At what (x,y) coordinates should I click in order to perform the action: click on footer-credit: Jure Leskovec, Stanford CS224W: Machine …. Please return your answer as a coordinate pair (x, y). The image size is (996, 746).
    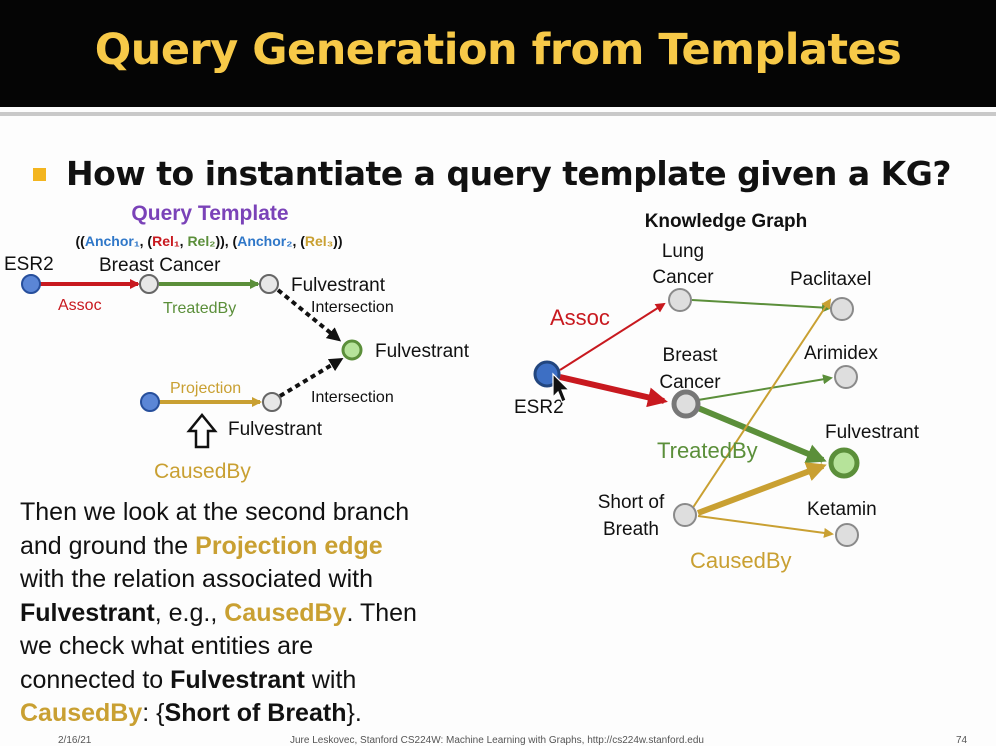
    Looking at the image, I should click on (497, 740).